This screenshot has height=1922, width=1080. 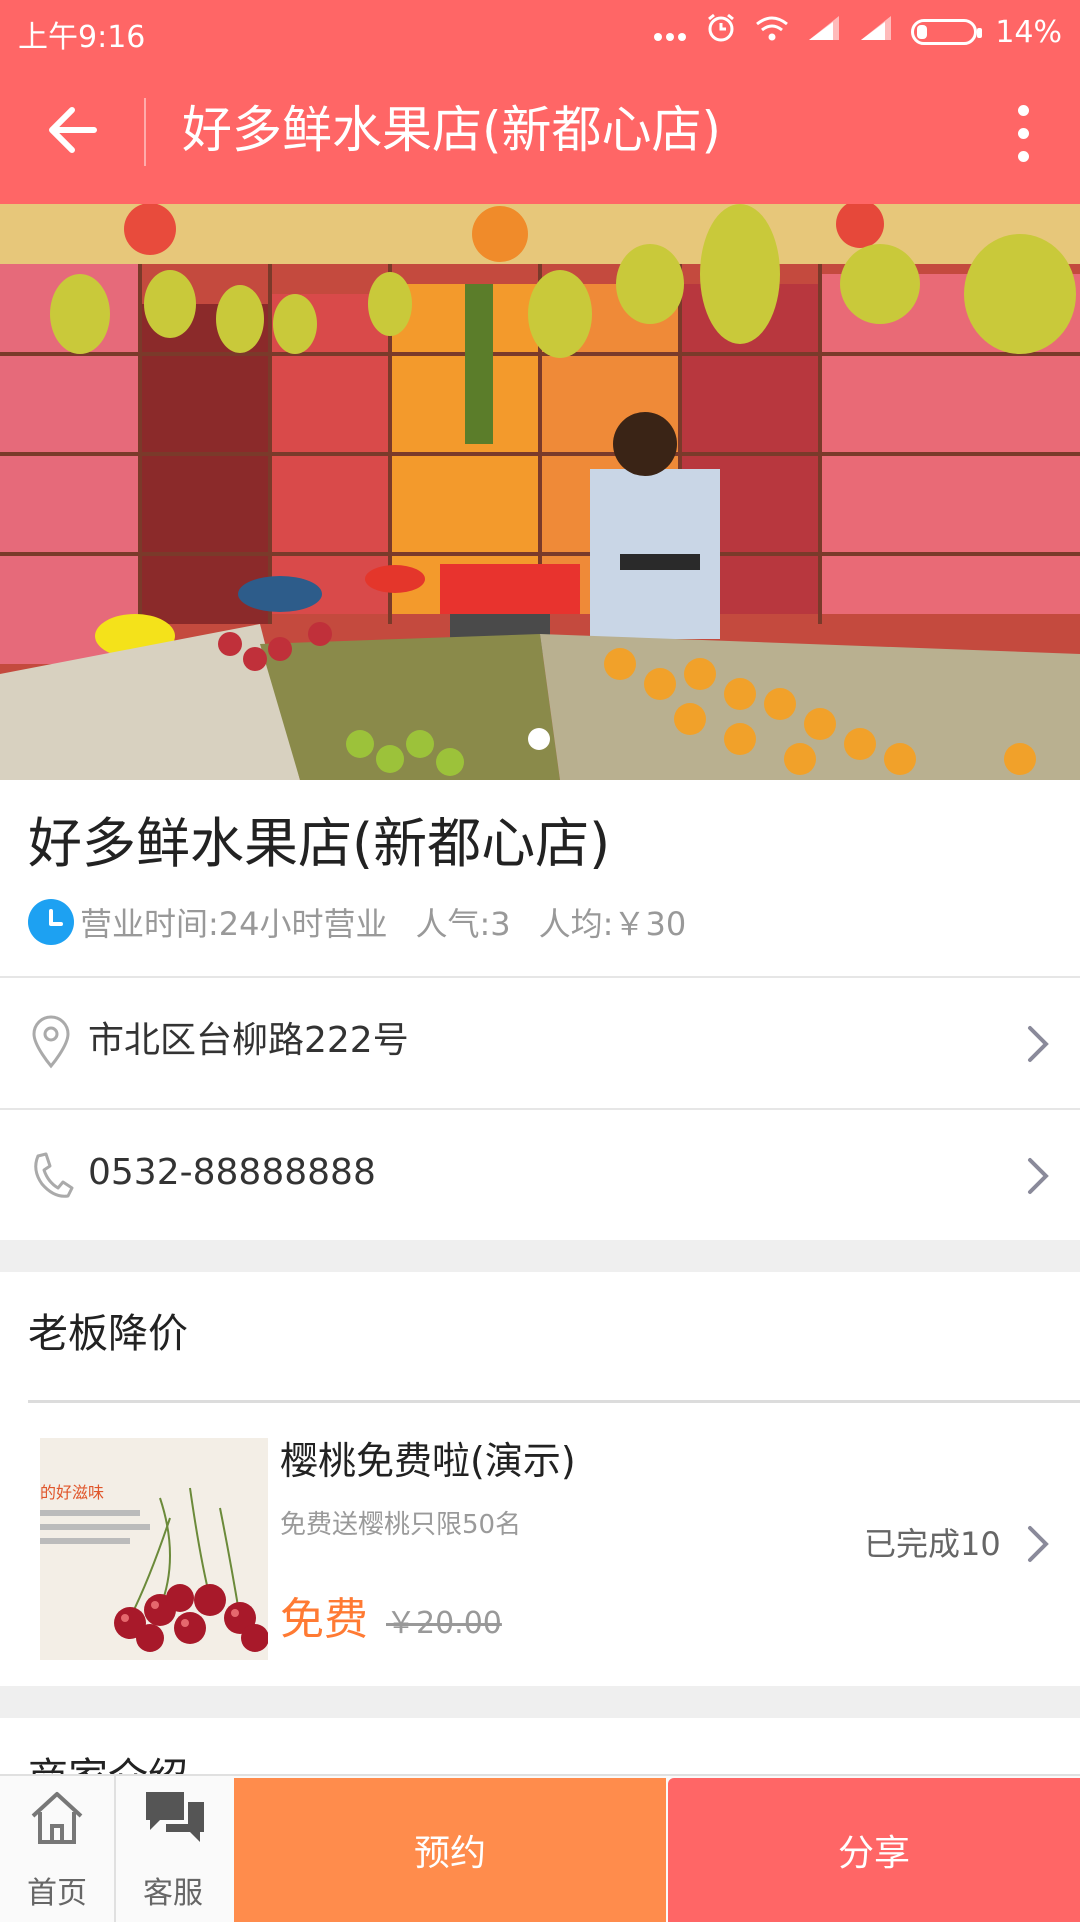 What do you see at coordinates (108, 1334) in the screenshot?
I see `section-title-discount: 老板降价` at bounding box center [108, 1334].